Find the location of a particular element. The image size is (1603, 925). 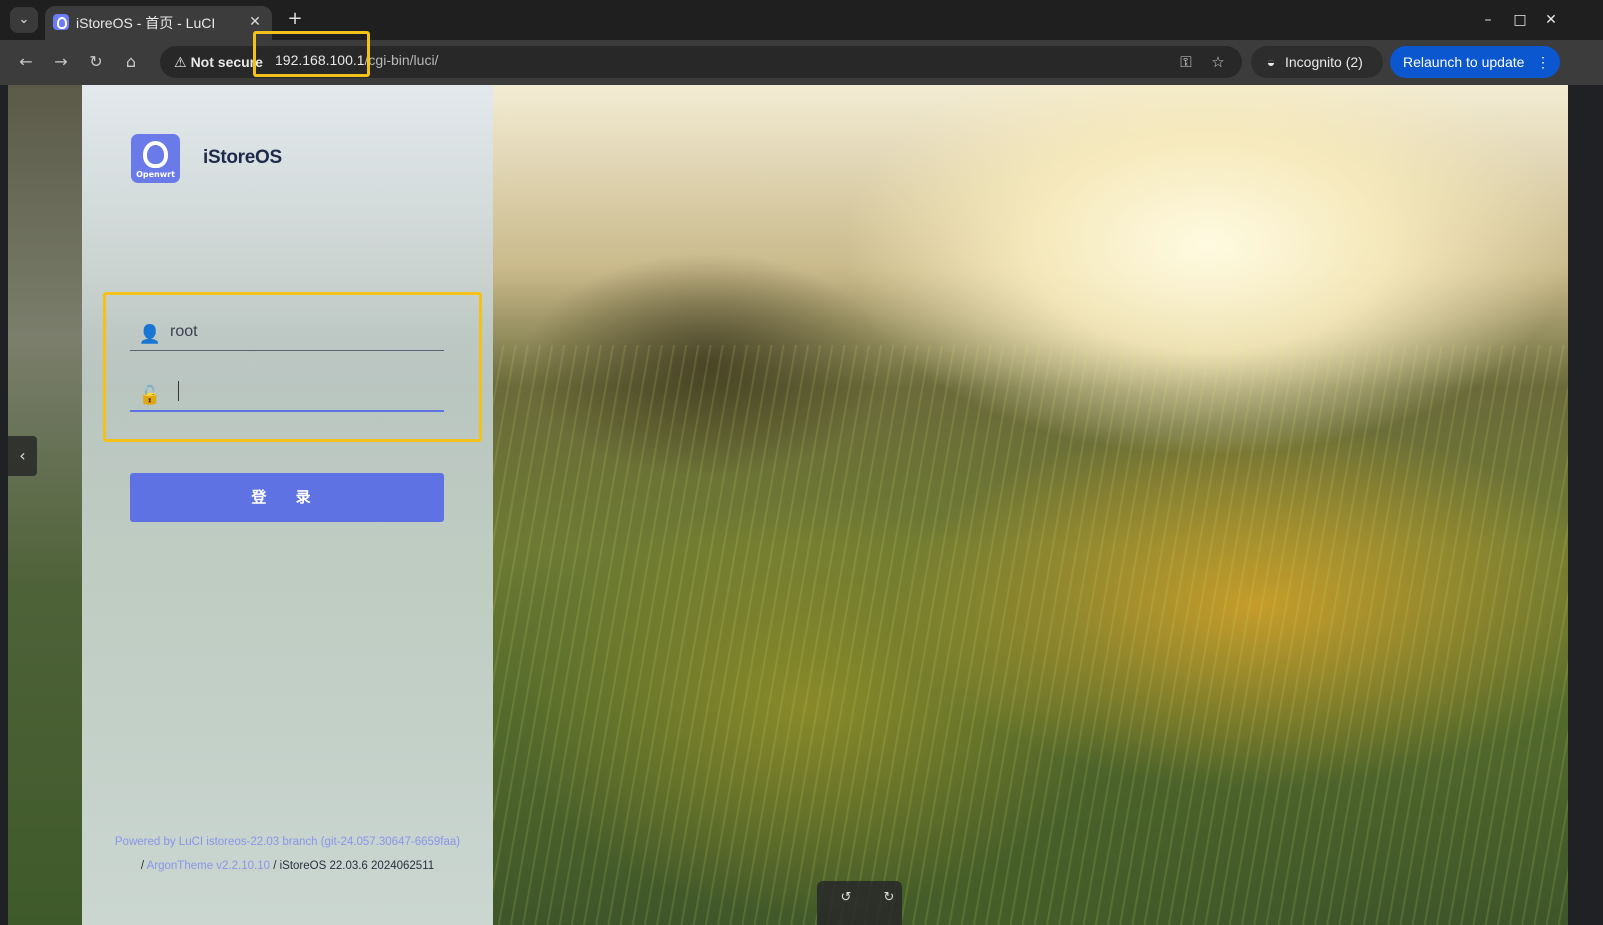

rotate-left-icon: ↺ is located at coordinates (846, 898).